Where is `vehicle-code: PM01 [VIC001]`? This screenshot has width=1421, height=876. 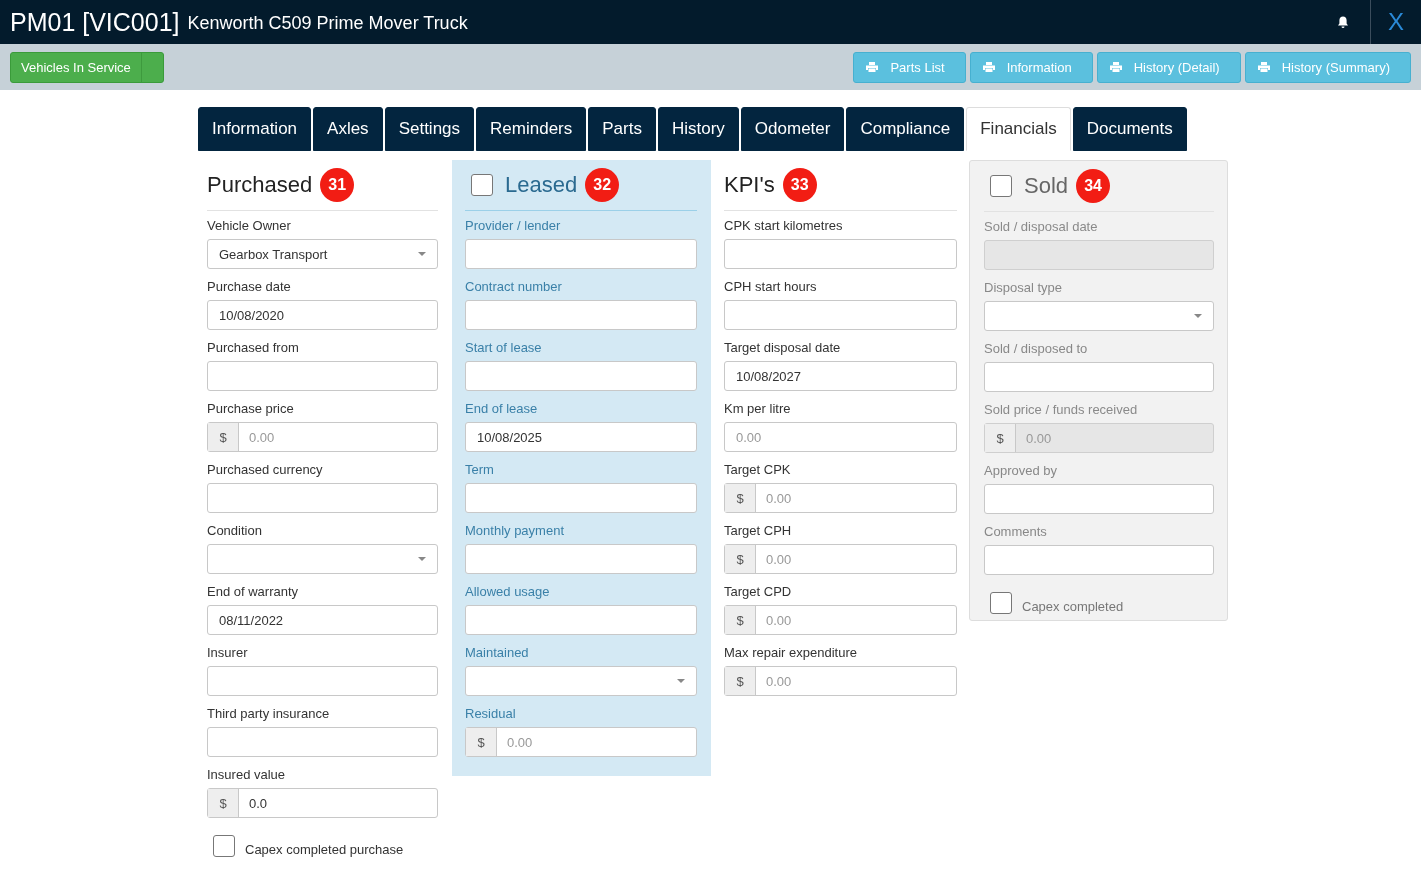 vehicle-code: PM01 [VIC001] is located at coordinates (95, 22).